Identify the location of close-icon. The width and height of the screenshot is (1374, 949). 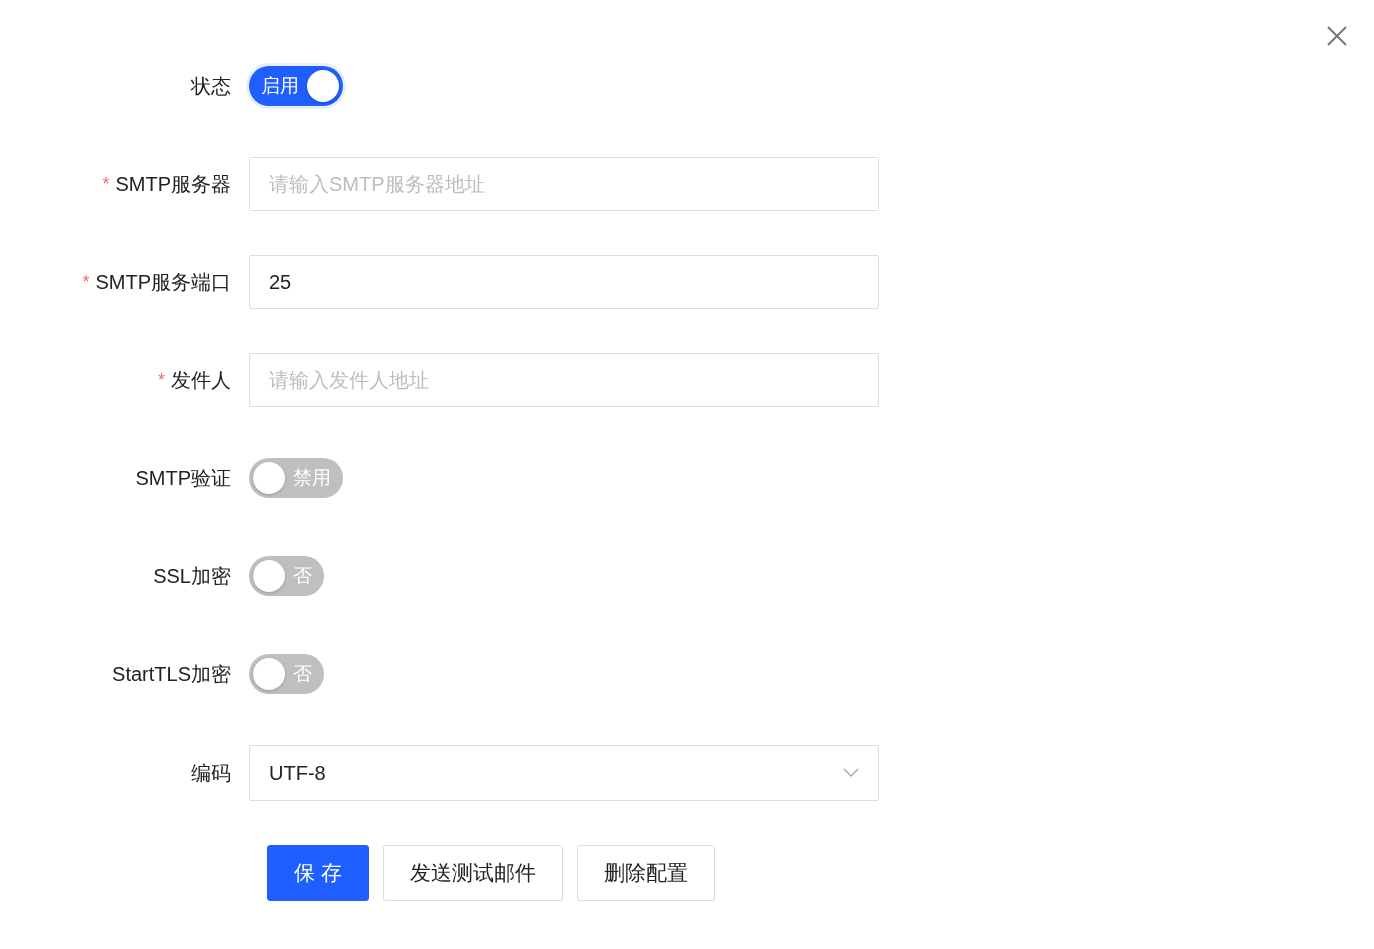
(1337, 36).